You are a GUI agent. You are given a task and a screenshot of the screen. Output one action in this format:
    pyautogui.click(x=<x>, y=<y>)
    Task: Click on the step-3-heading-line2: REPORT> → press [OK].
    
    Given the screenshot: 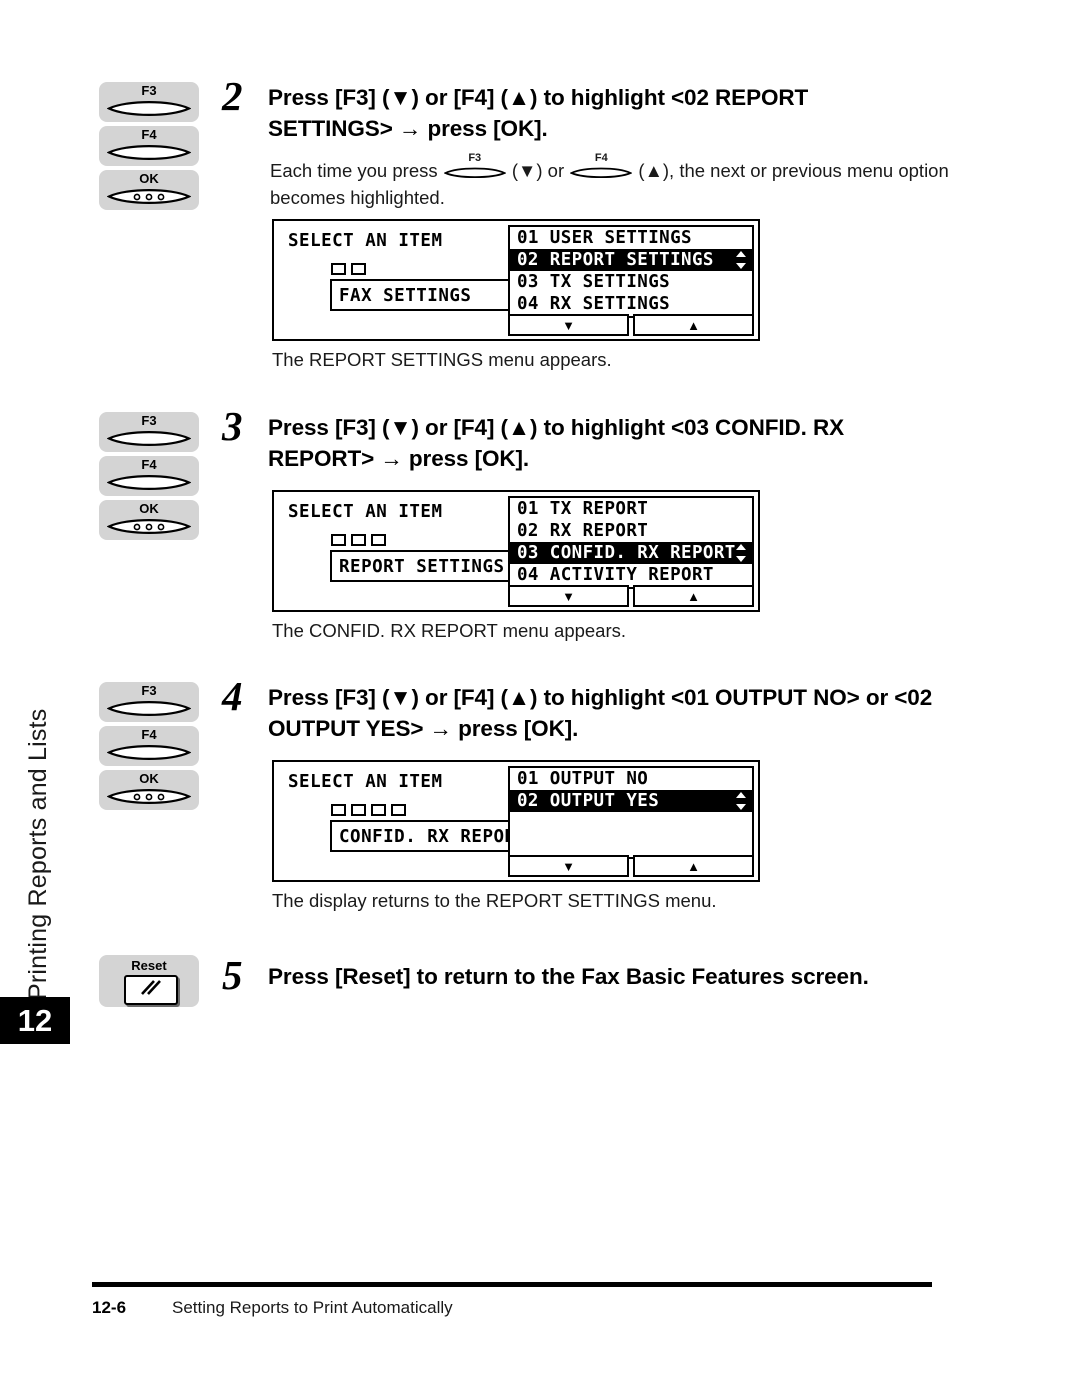 What is the action you would take?
    pyautogui.click(x=399, y=458)
    